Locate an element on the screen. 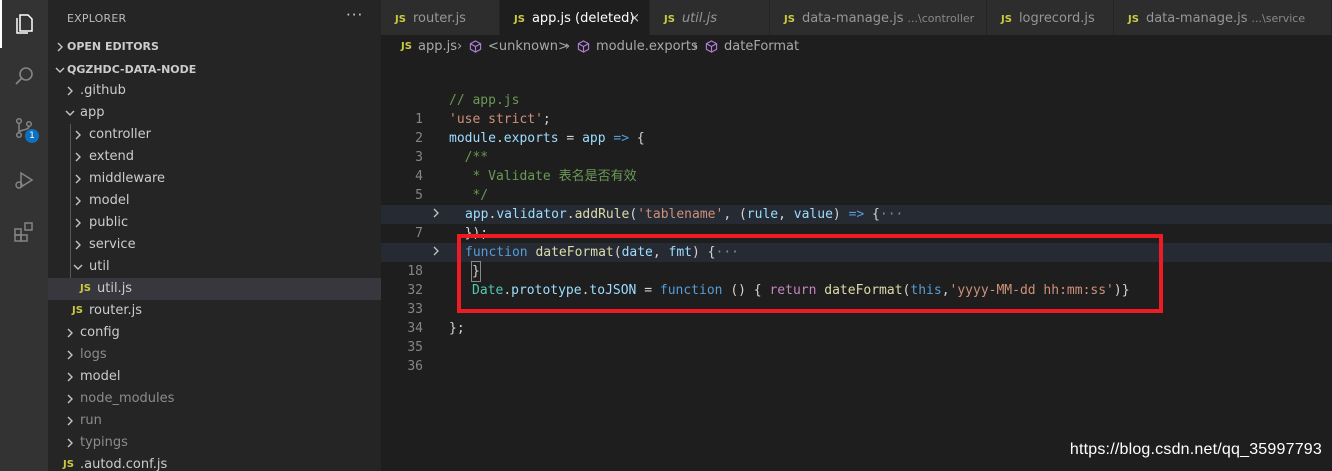 The height and width of the screenshot is (471, 1332). tab-logrecord-js: JS logrecord.js is located at coordinates (1050, 17).